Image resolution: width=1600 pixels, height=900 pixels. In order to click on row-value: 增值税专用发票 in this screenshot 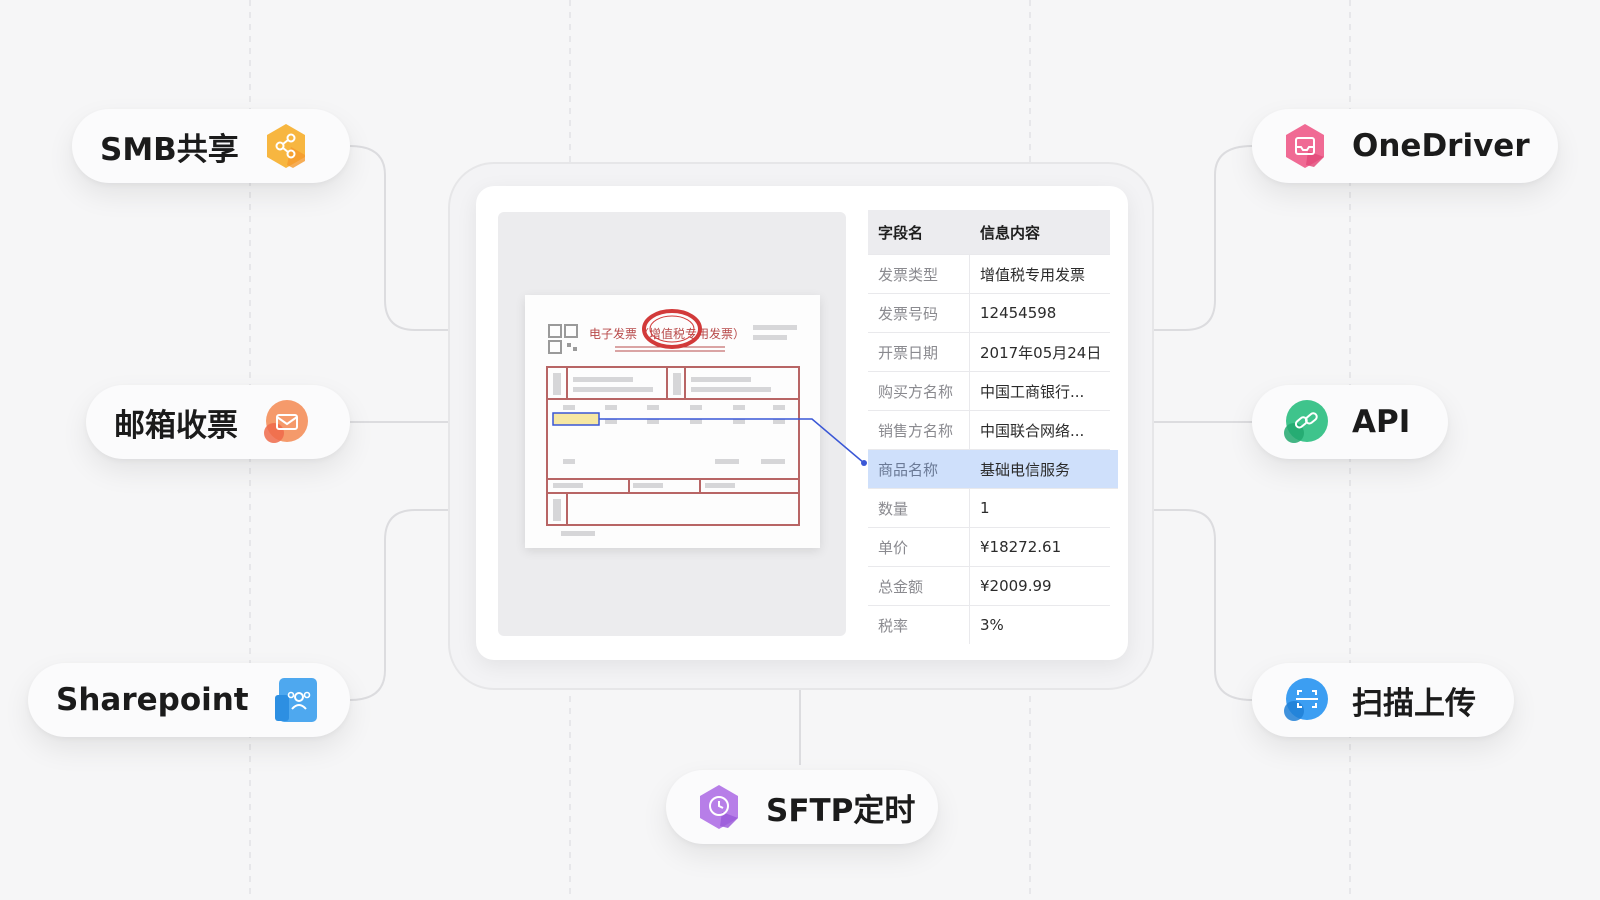, I will do `click(1033, 274)`.